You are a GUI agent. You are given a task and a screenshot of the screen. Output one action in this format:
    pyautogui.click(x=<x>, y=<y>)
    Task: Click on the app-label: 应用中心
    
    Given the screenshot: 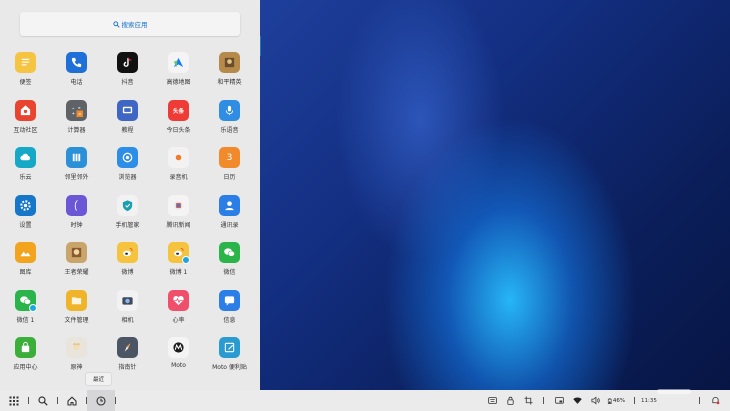 What is the action you would take?
    pyautogui.click(x=25, y=367)
    